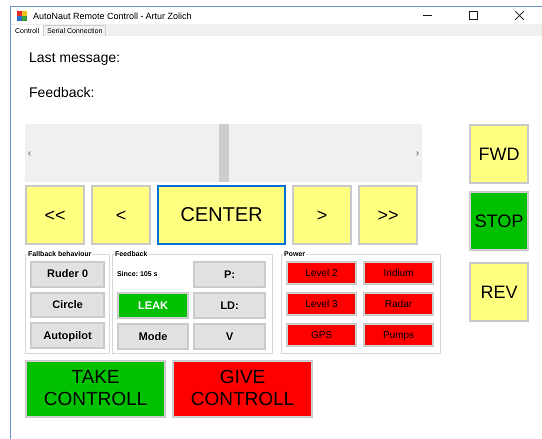  Describe the element at coordinates (229, 305) in the screenshot. I see `feedback-button: LD:` at that location.